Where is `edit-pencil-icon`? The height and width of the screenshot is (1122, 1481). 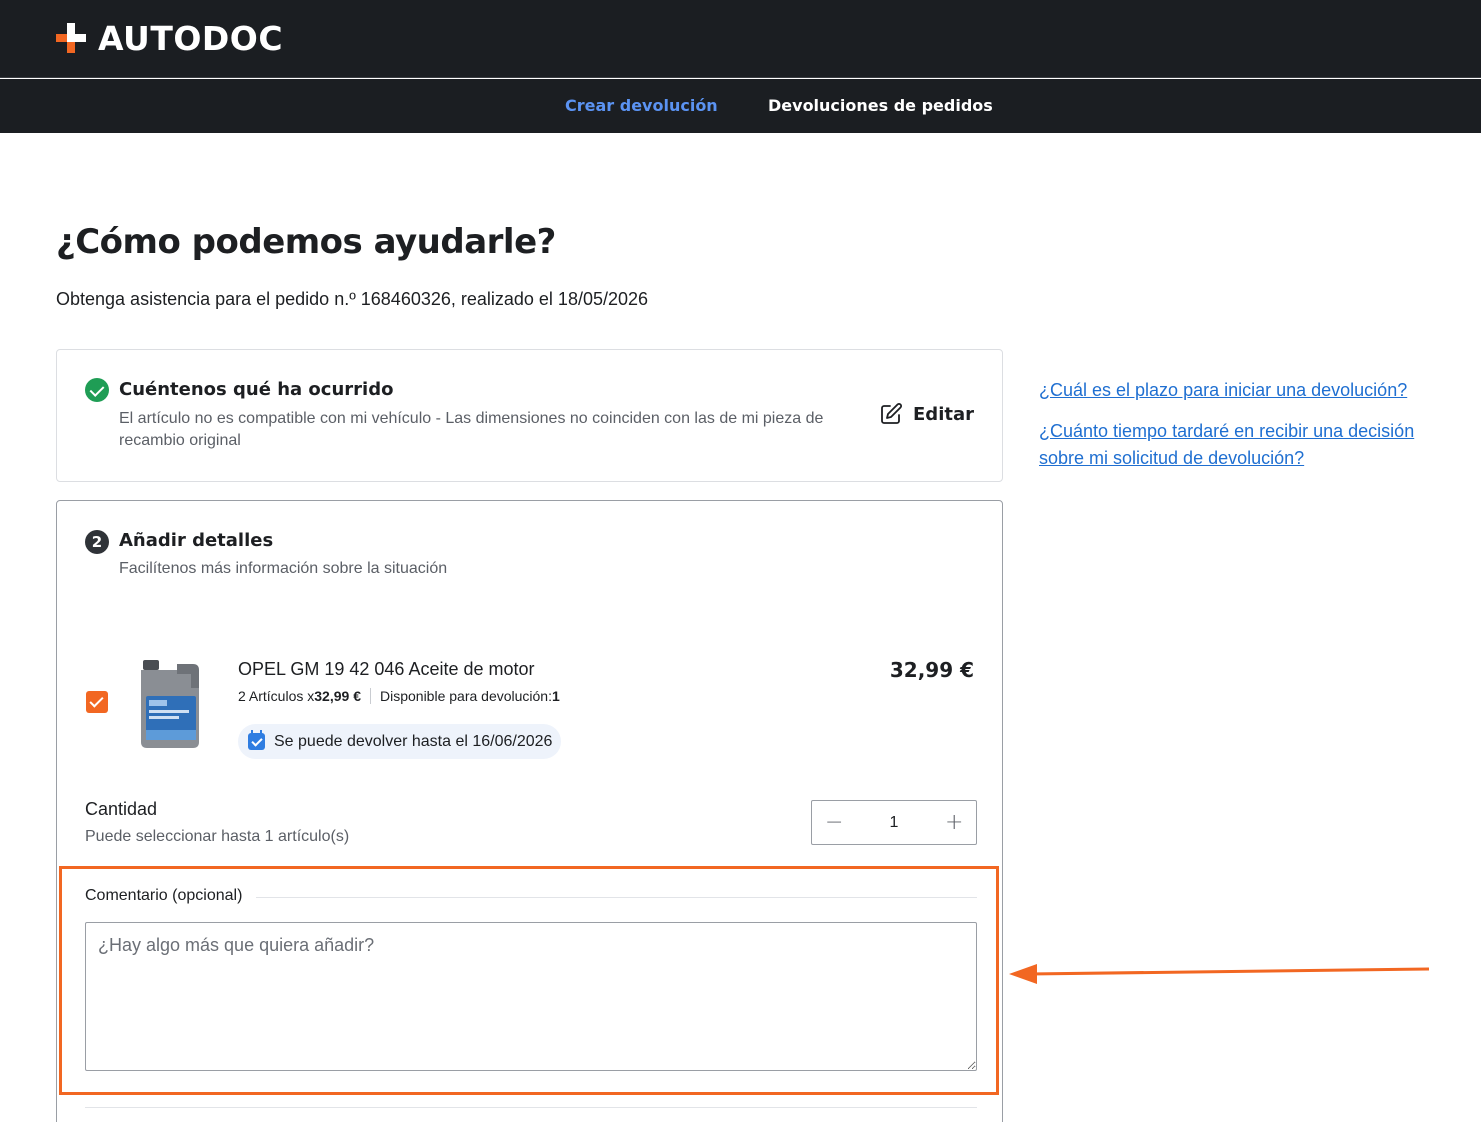
edit-pencil-icon is located at coordinates (891, 413).